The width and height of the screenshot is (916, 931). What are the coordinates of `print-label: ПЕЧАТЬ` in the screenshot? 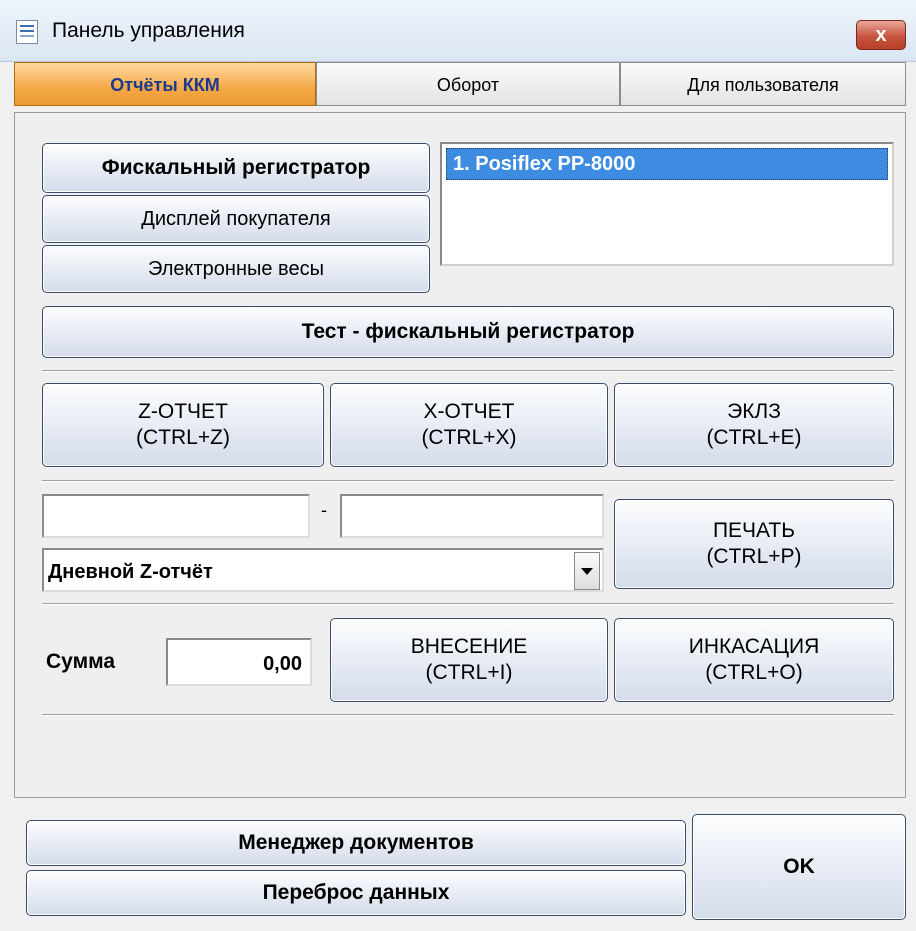 It's located at (754, 530).